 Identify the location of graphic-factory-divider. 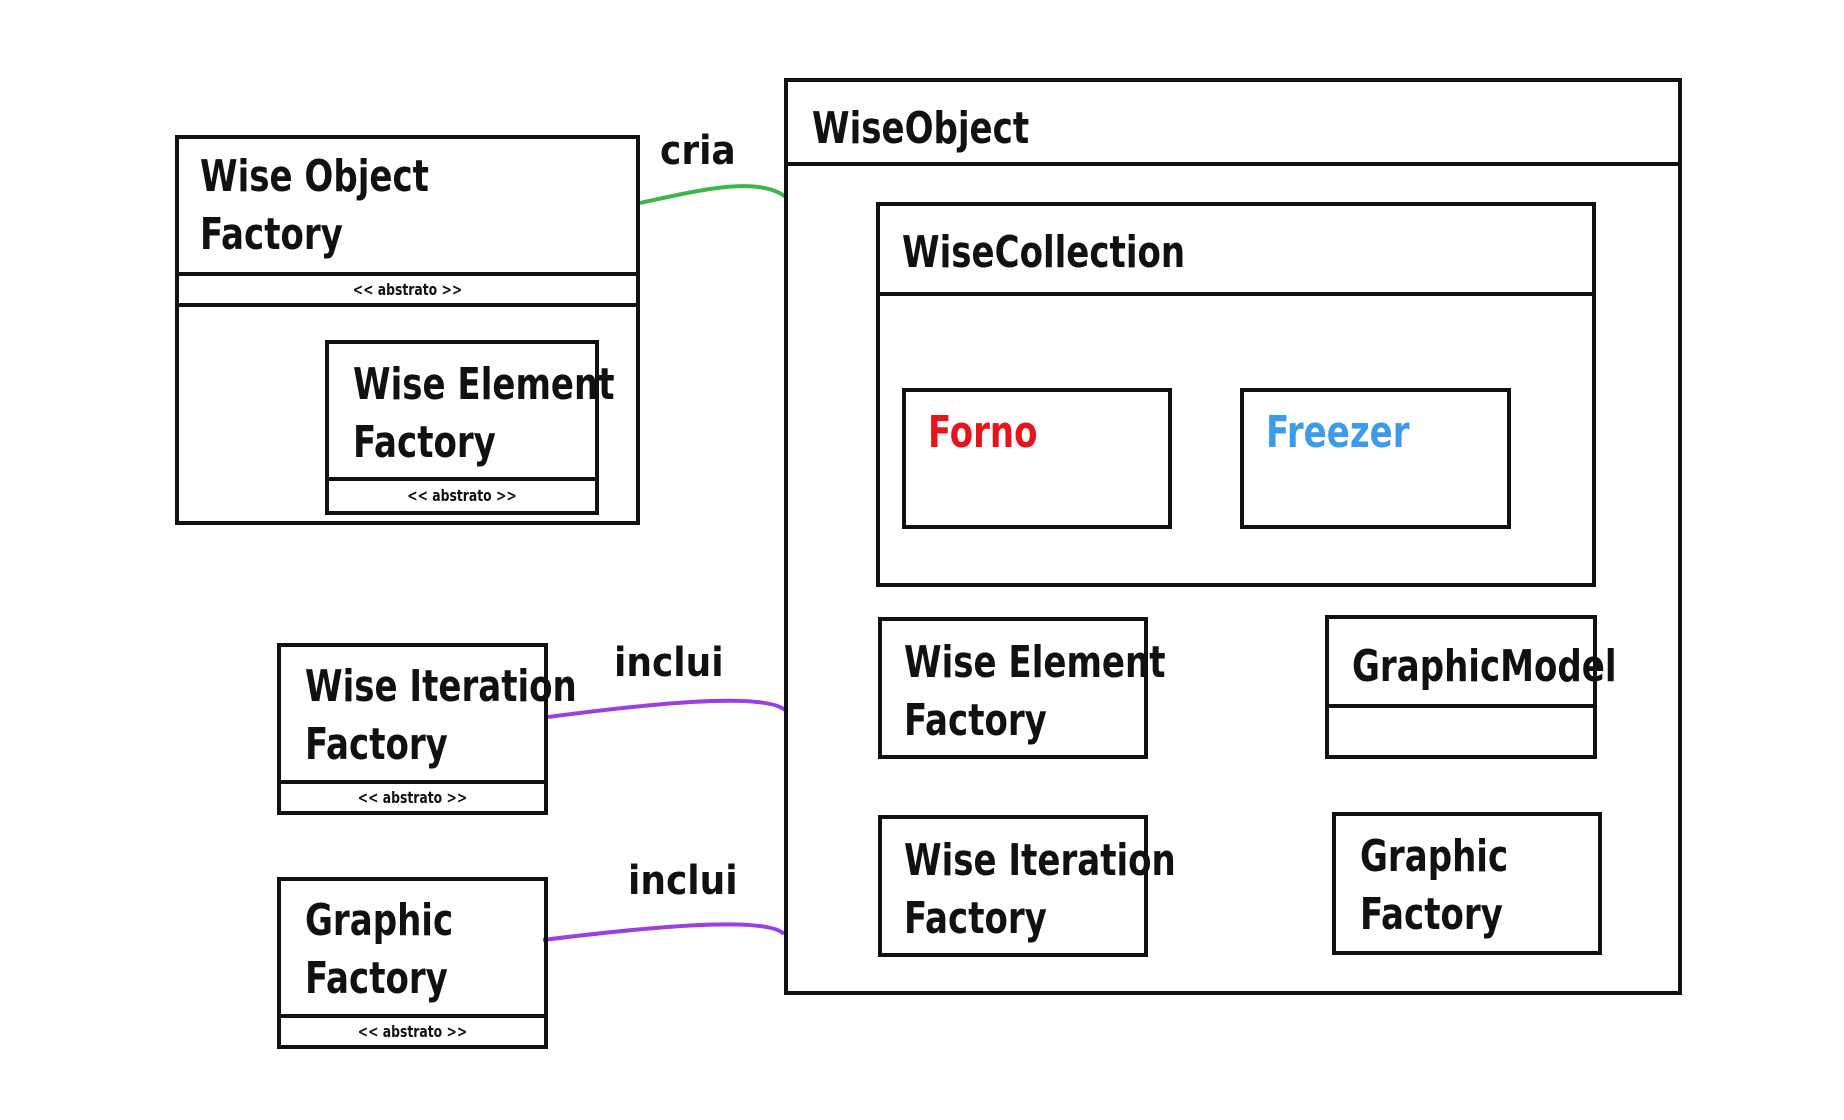
(412, 1016).